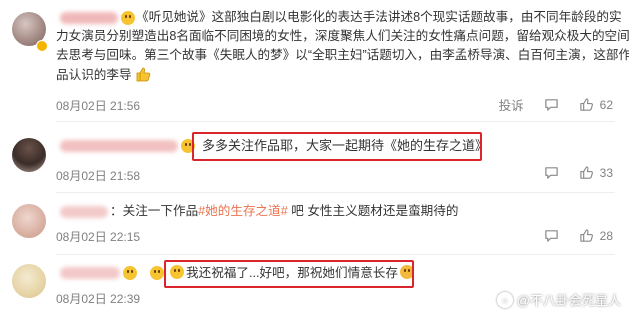 The height and width of the screenshot is (317, 629). I want to click on watermark: ☼ @不八卦会死星人, so click(558, 299).